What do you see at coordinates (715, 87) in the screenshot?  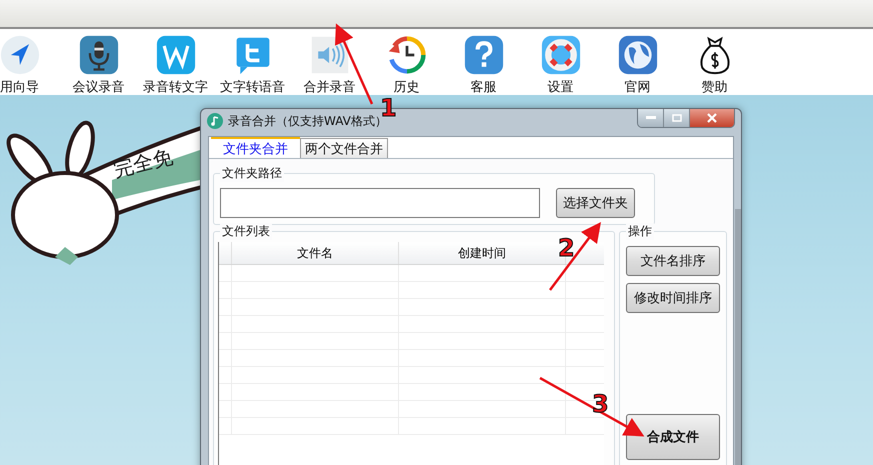 I see `toolbar-label: 赞助` at bounding box center [715, 87].